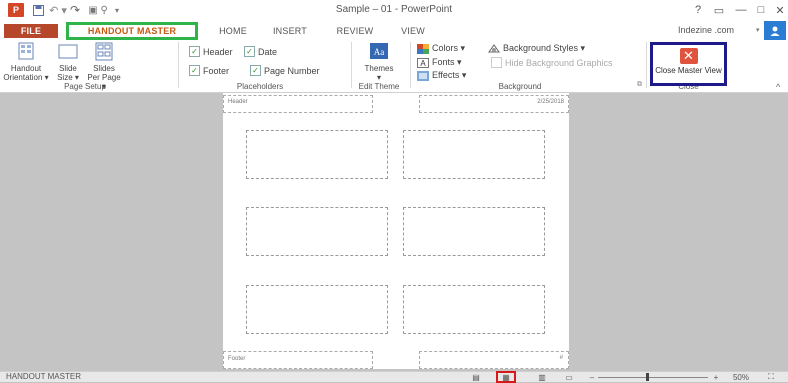  Describe the element at coordinates (494, 47) in the screenshot. I see `background-styles-icon` at that location.